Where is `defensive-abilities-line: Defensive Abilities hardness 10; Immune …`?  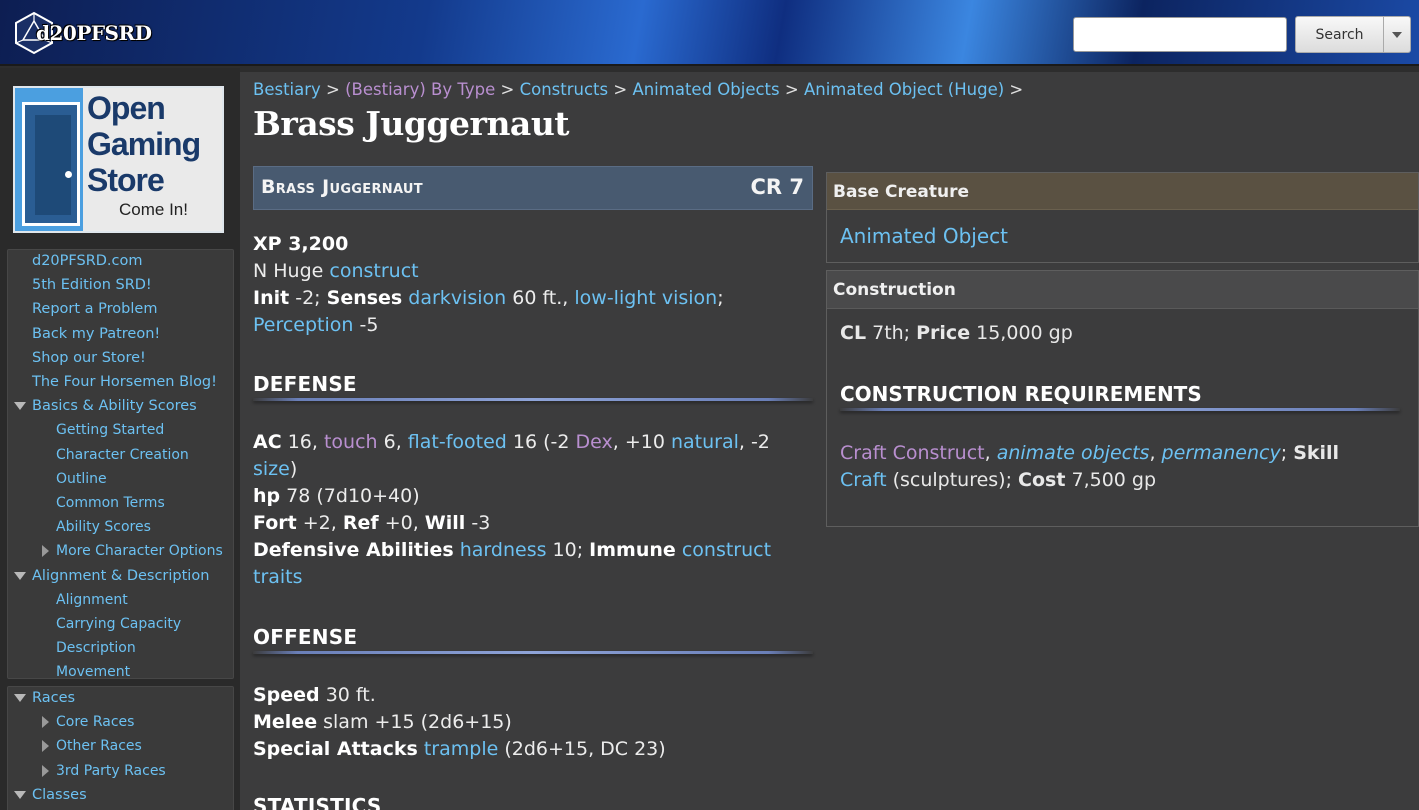 defensive-abilities-line: Defensive Abilities hardness 10; Immune … is located at coordinates (512, 550).